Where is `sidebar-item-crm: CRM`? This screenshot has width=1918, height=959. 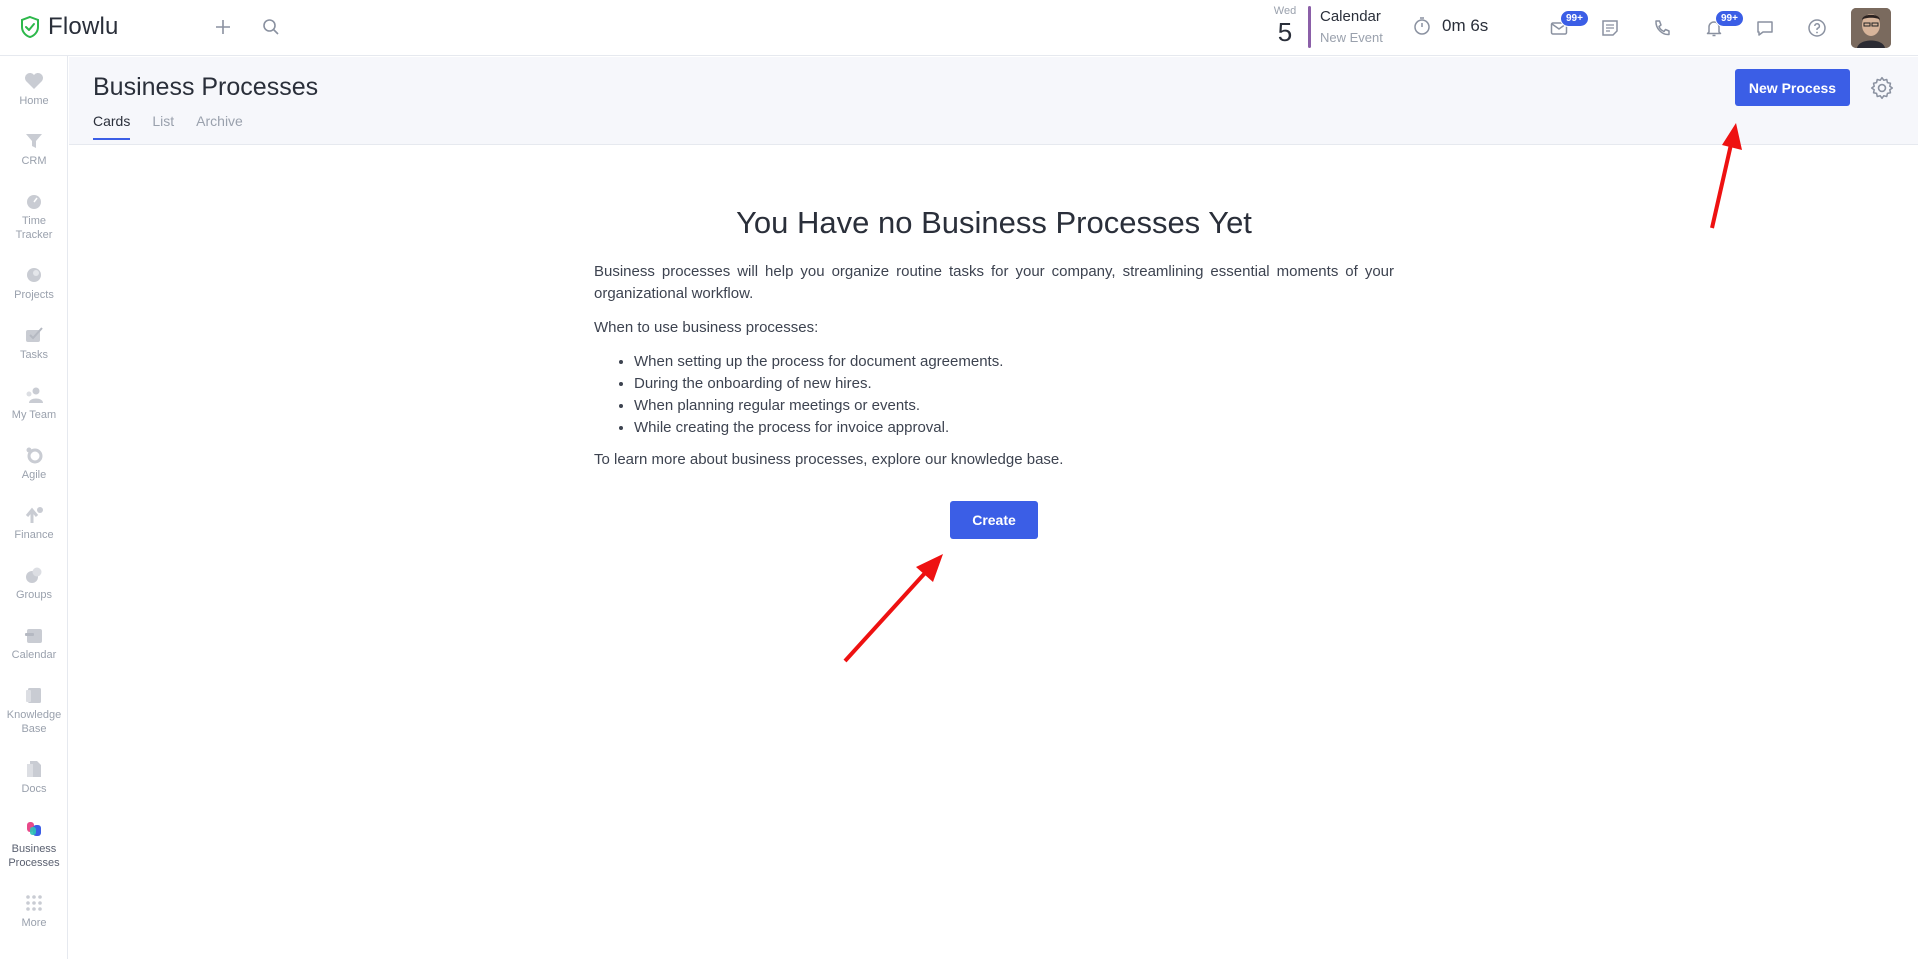 sidebar-item-crm: CRM is located at coordinates (34, 149).